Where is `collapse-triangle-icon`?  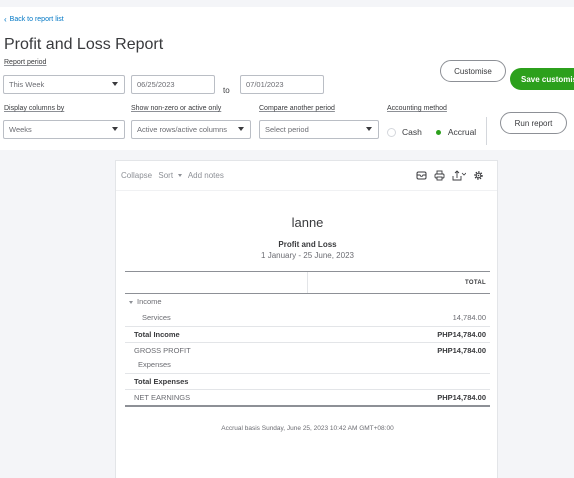 collapse-triangle-icon is located at coordinates (131, 302).